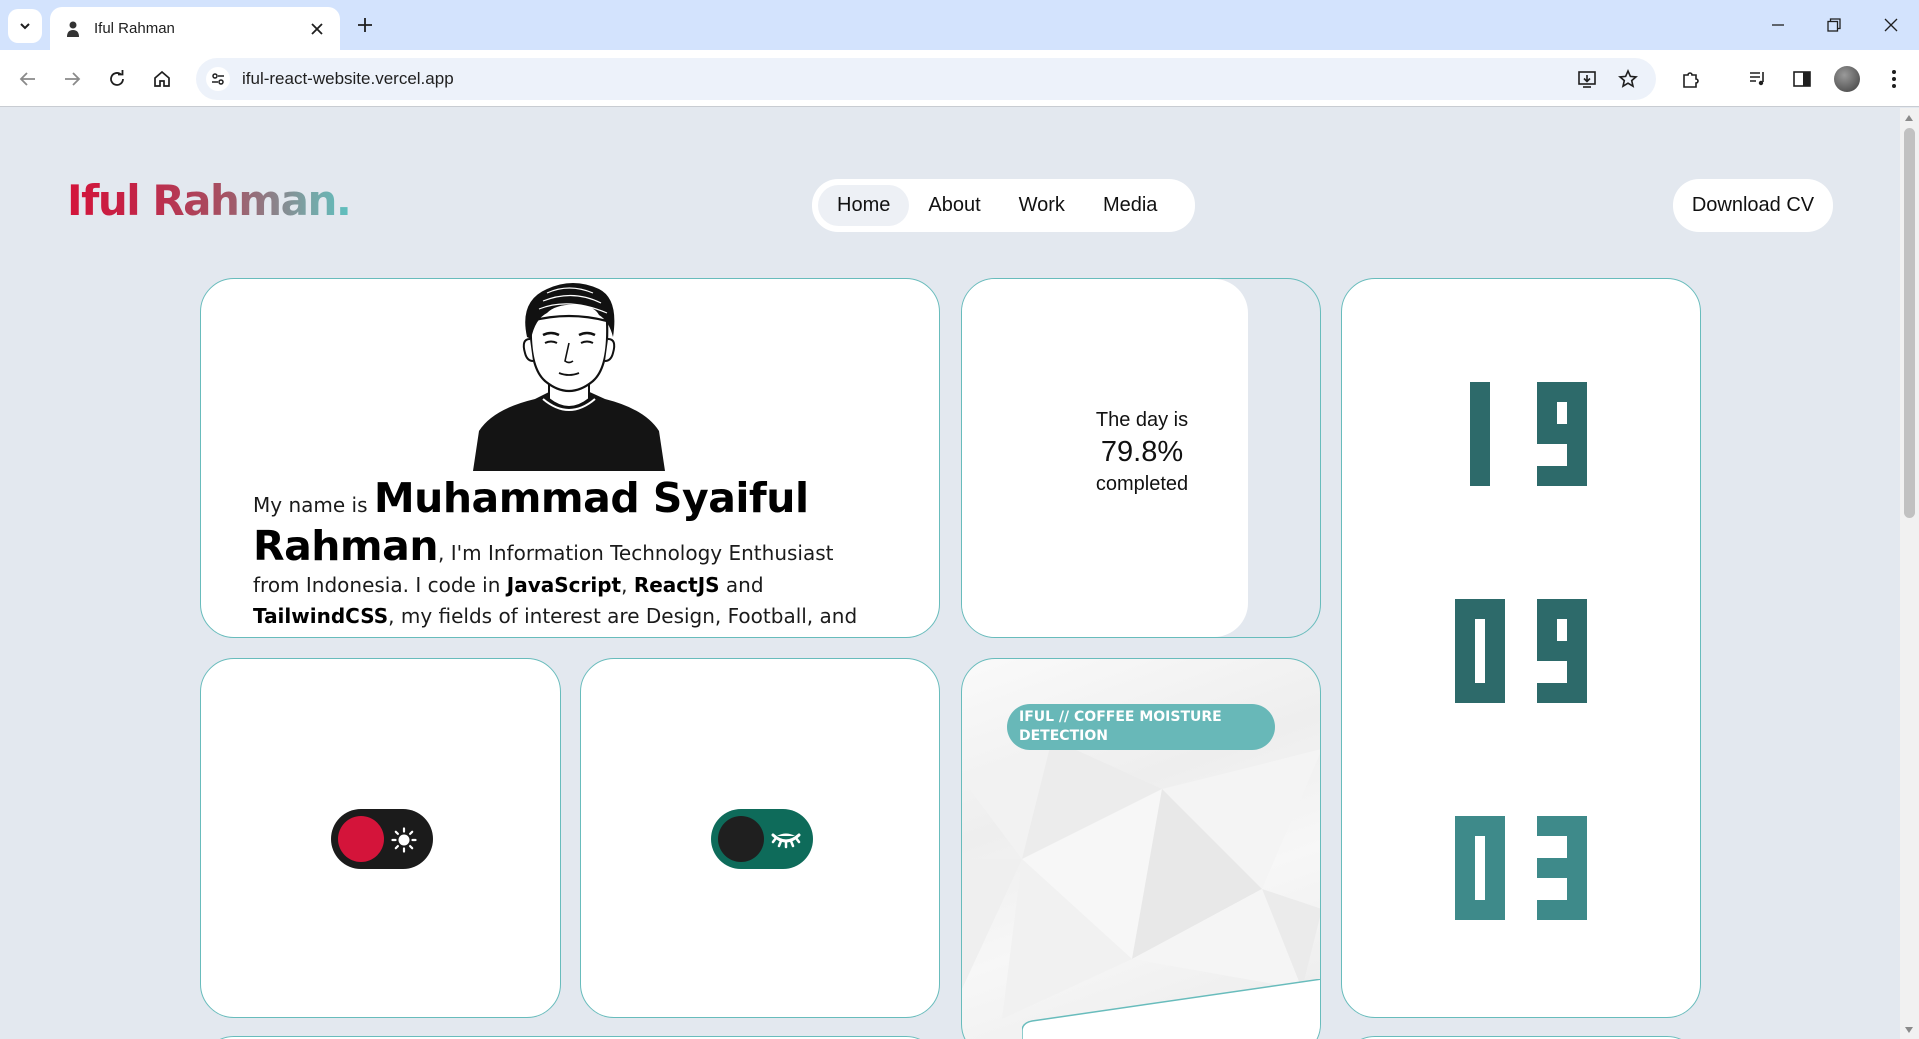 This screenshot has width=1919, height=1039. I want to click on site-logo: Iful Rahman., so click(209, 200).